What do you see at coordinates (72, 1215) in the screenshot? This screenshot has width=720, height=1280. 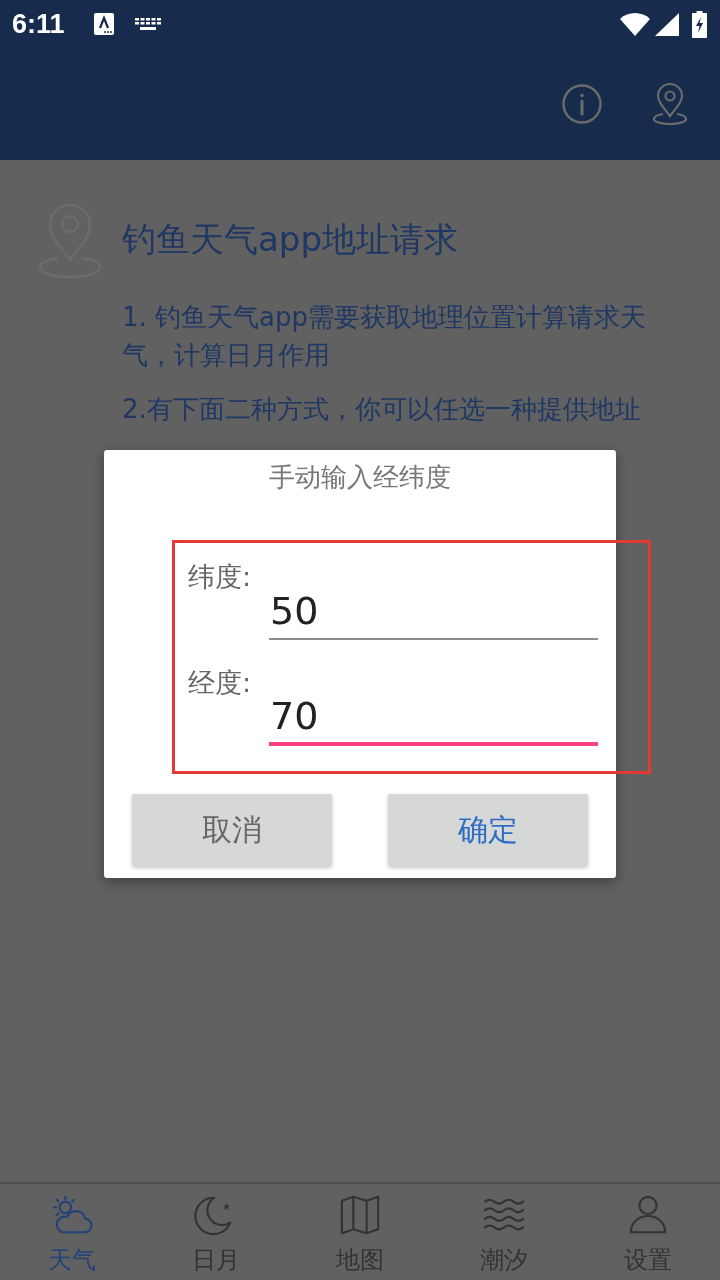 I see `sun-cloud-icon` at bounding box center [72, 1215].